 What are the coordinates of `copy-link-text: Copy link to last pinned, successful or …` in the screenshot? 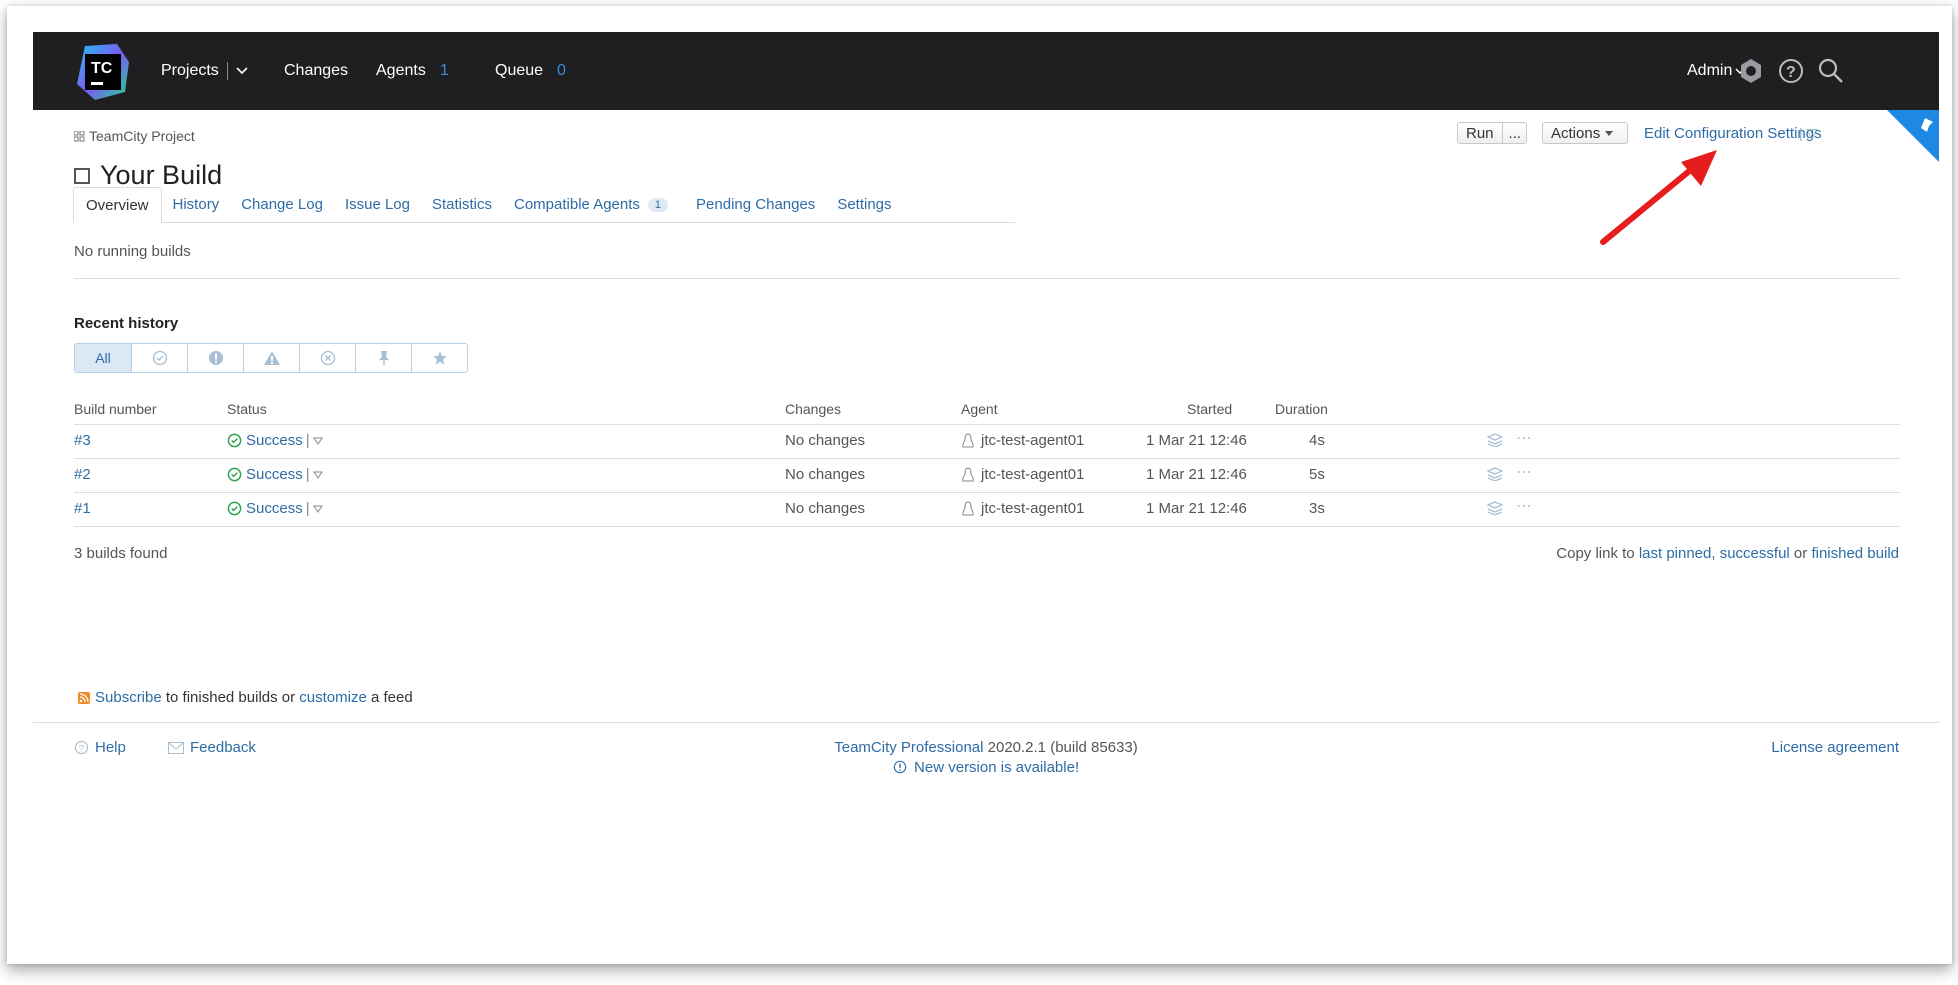 It's located at (1727, 553).